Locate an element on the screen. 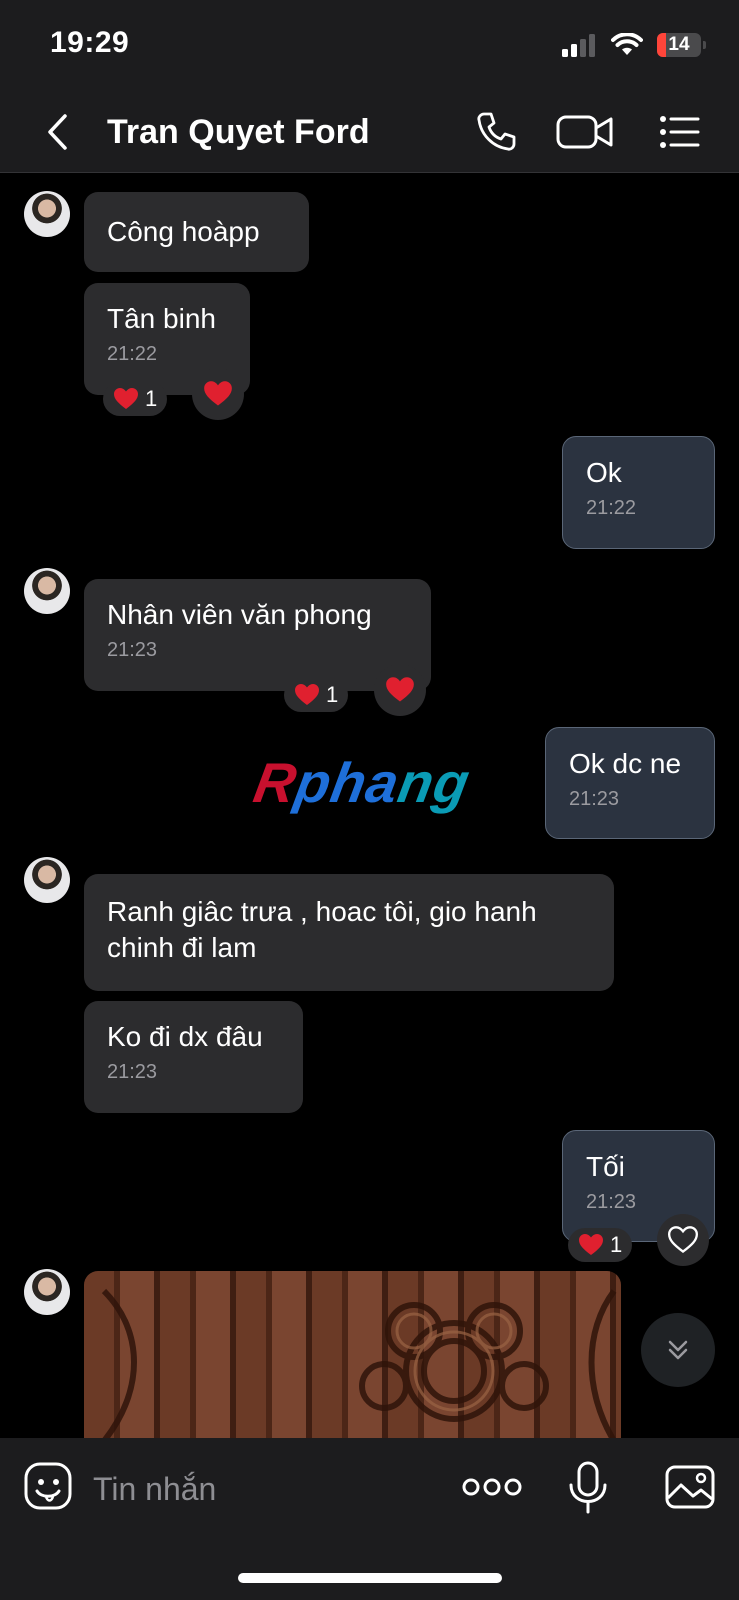  contact-name: Tran Quyet Ford is located at coordinates (238, 132).